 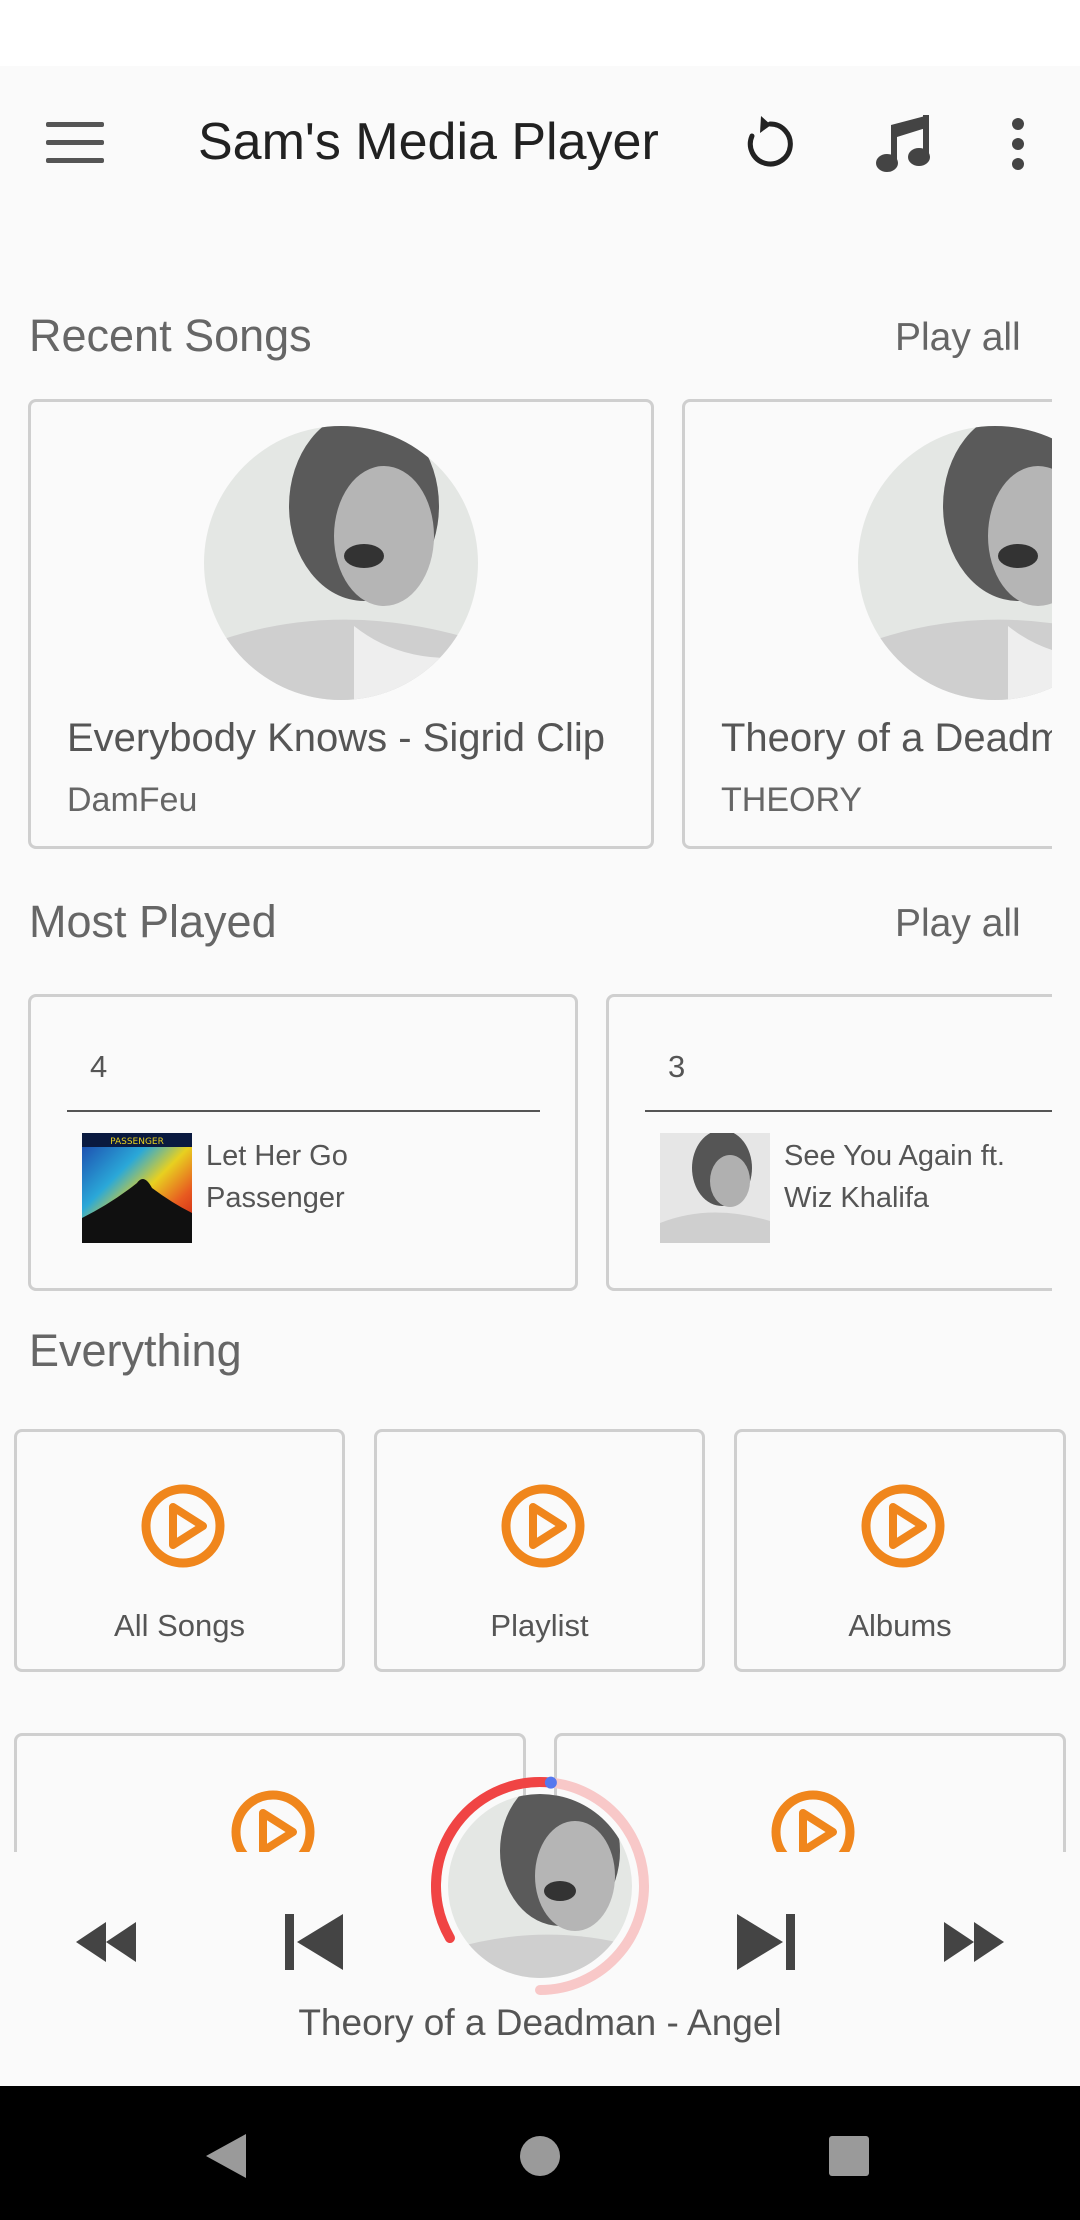 I want to click on most-played-carousel-clip: 3 See You Again ft. Wiz Khalifa, so click(x=829, y=1142).